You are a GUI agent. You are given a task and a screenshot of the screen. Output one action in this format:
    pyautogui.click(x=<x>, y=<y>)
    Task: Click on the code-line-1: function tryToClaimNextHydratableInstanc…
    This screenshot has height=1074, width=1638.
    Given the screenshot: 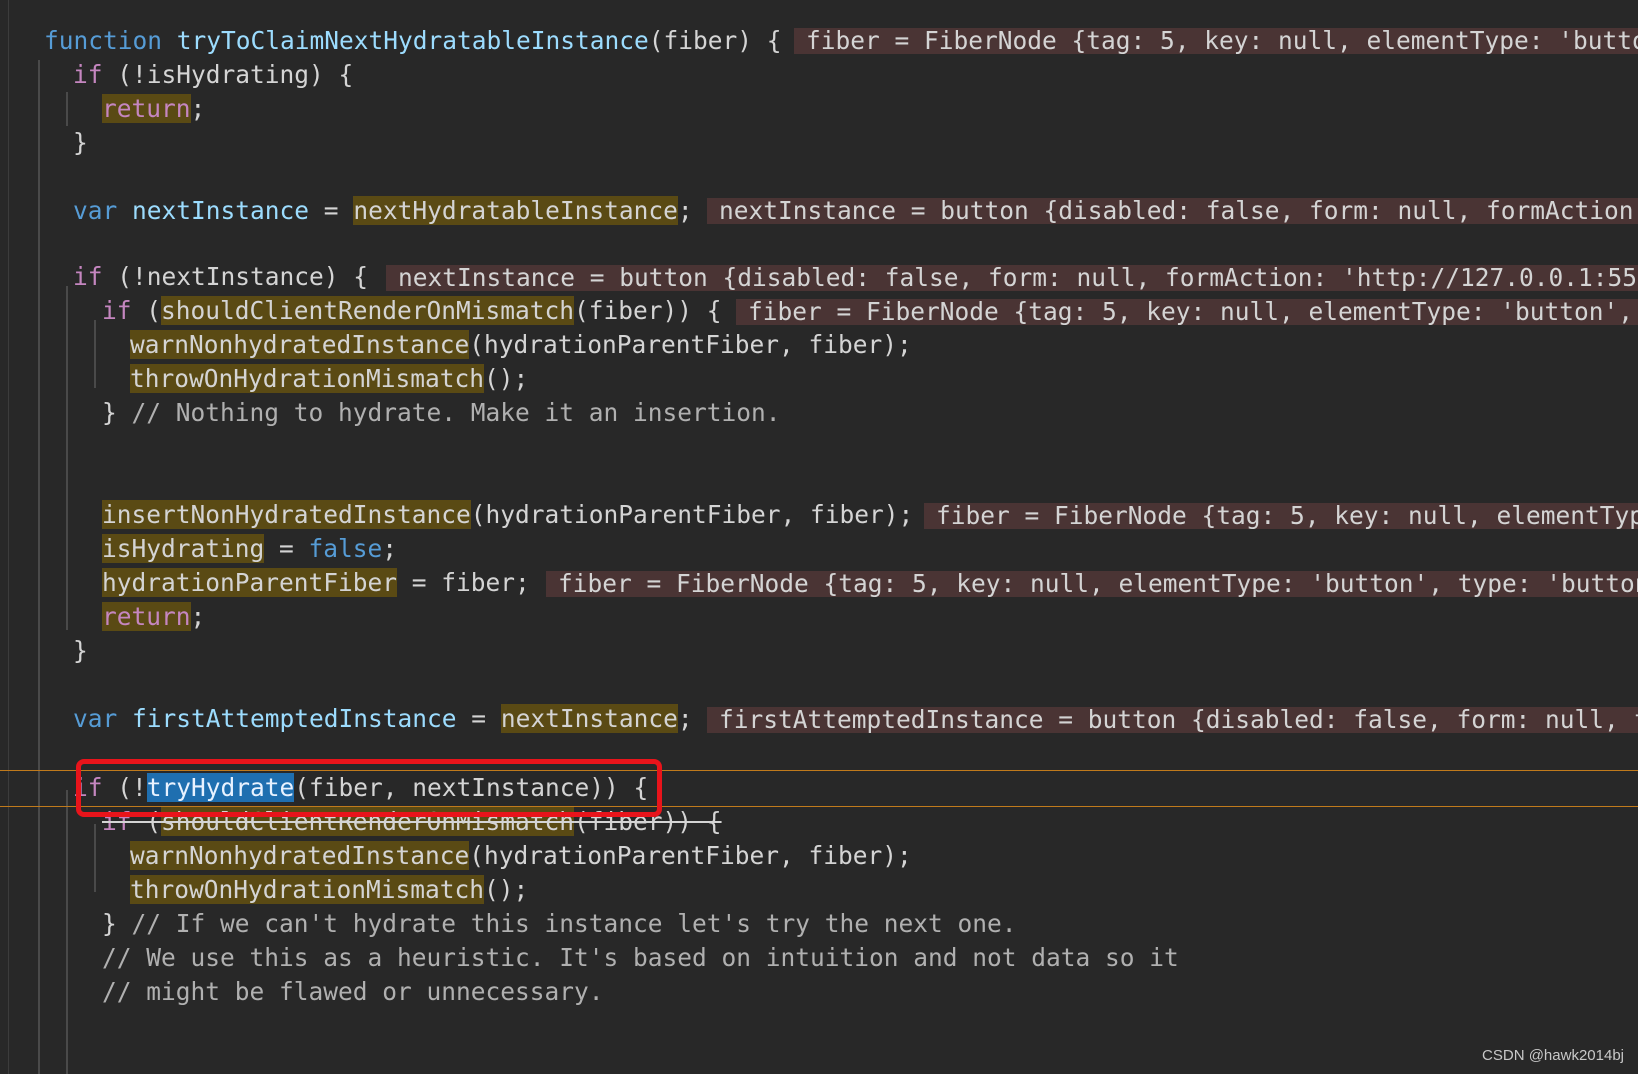 What is the action you would take?
    pyautogui.click(x=413, y=41)
    